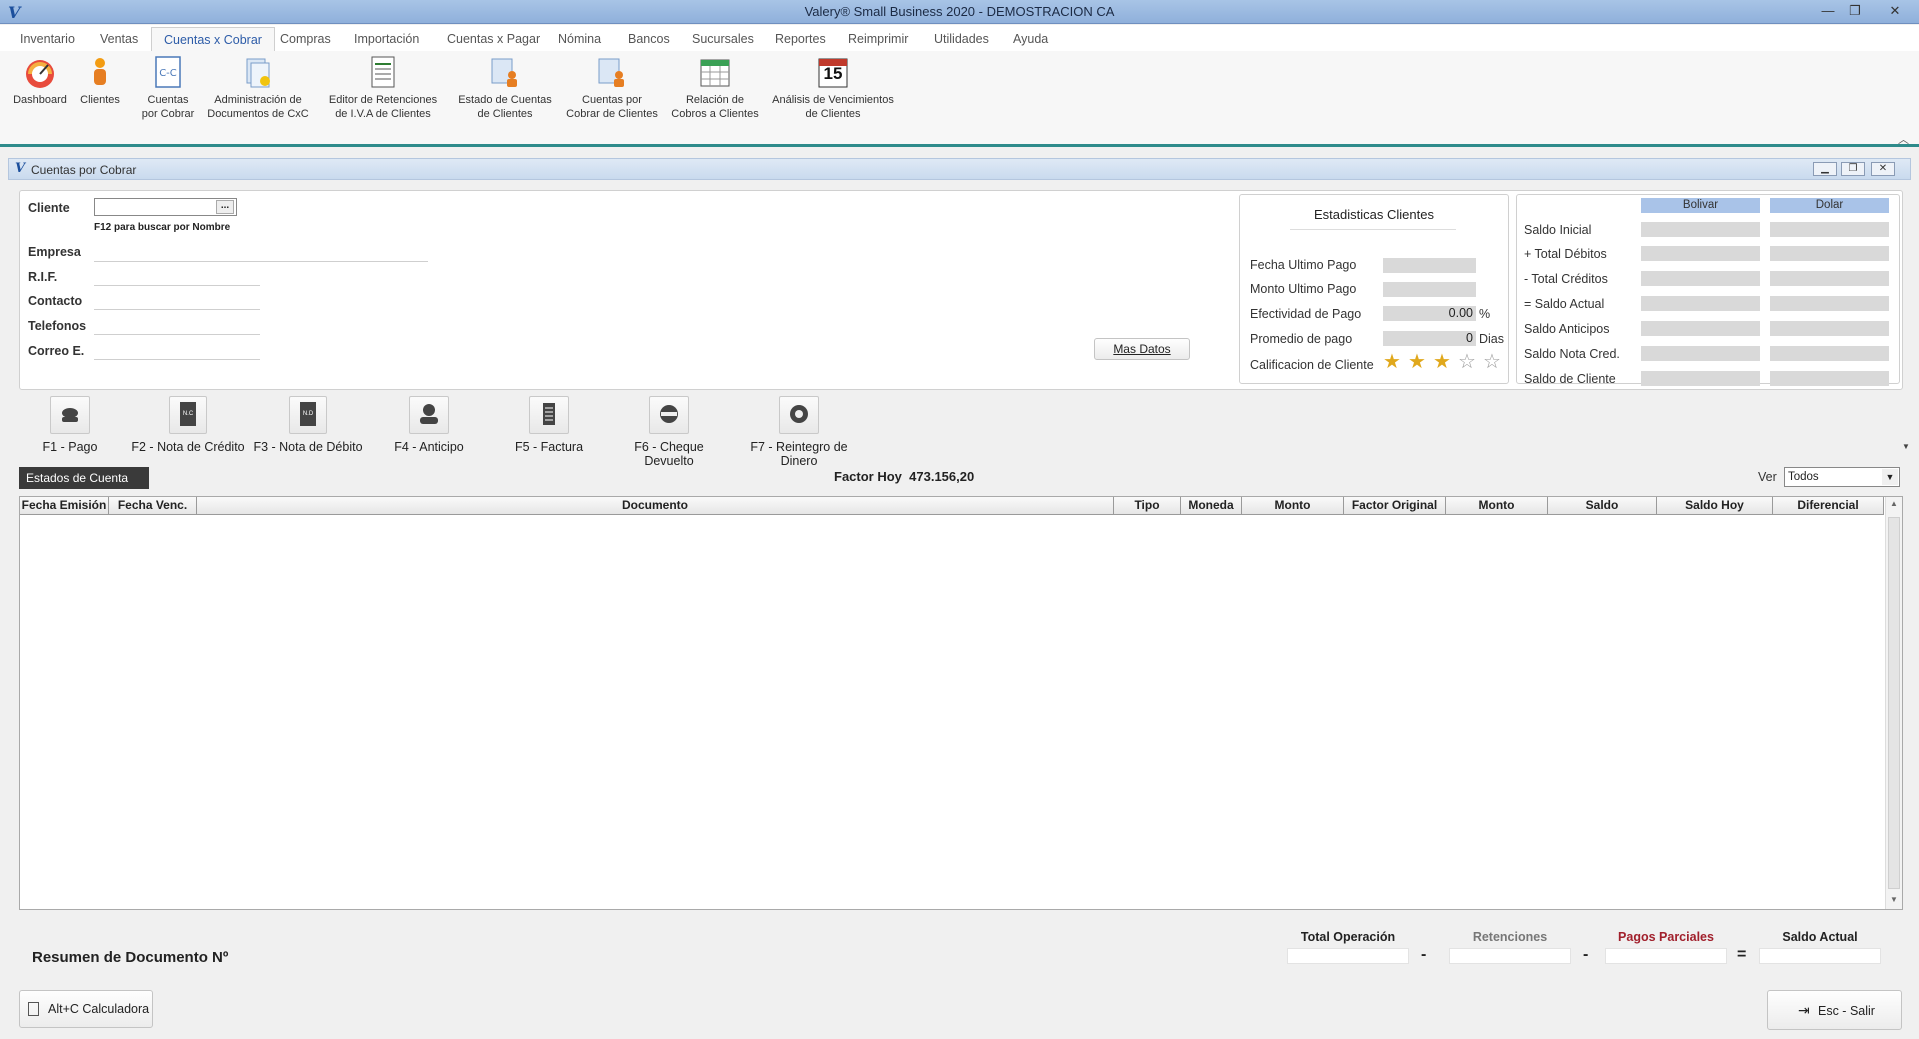  I want to click on fecha-ultimo-pago-value, so click(1429, 265).